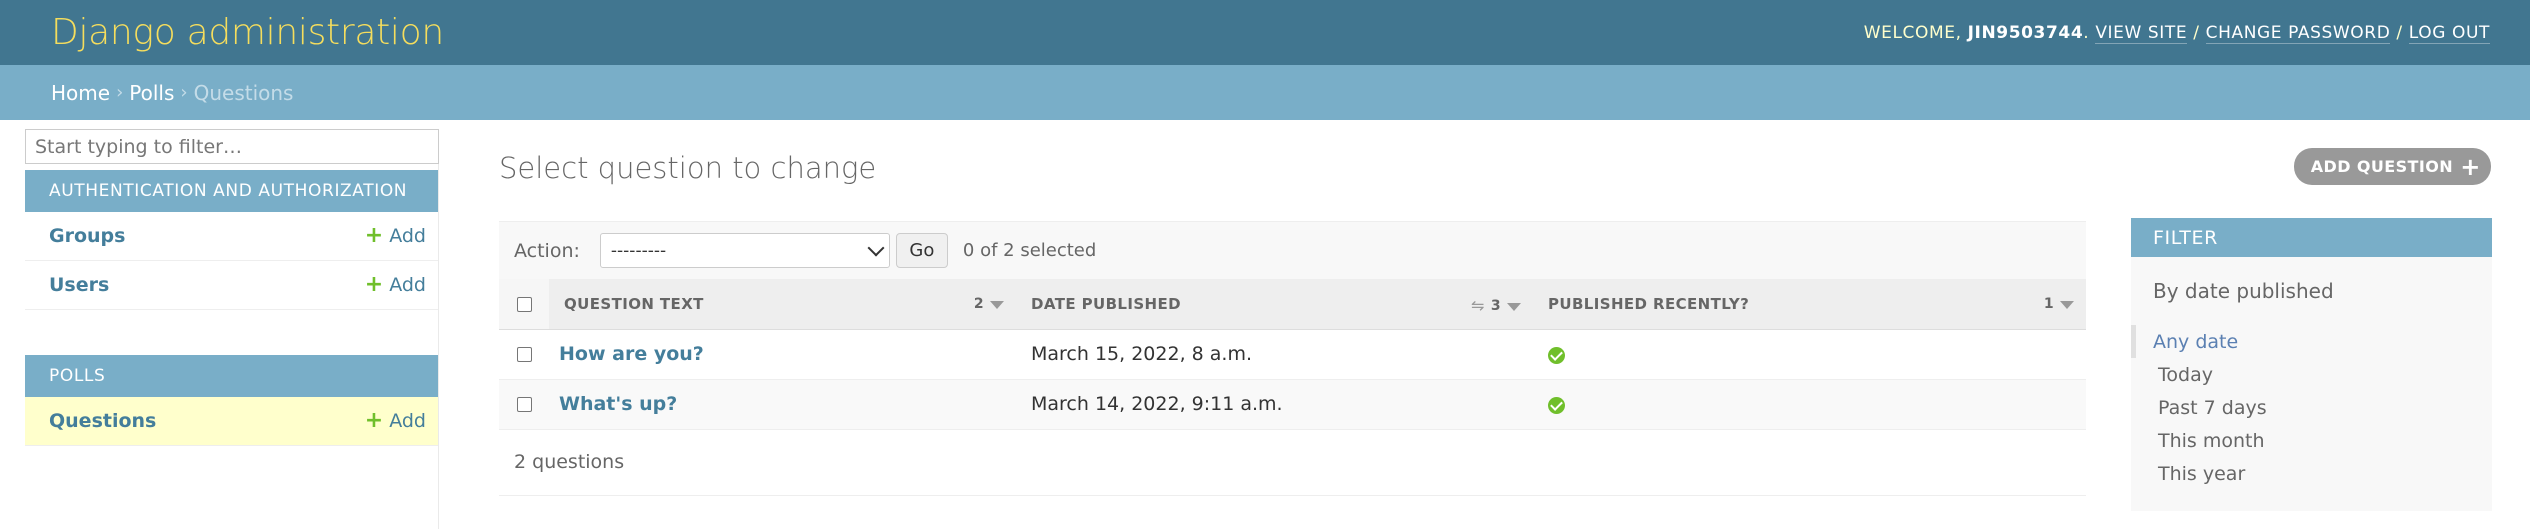 The height and width of the screenshot is (529, 2530). What do you see at coordinates (1265, 92) in the screenshot?
I see `breadcrumb: Home › Polls › Questions` at bounding box center [1265, 92].